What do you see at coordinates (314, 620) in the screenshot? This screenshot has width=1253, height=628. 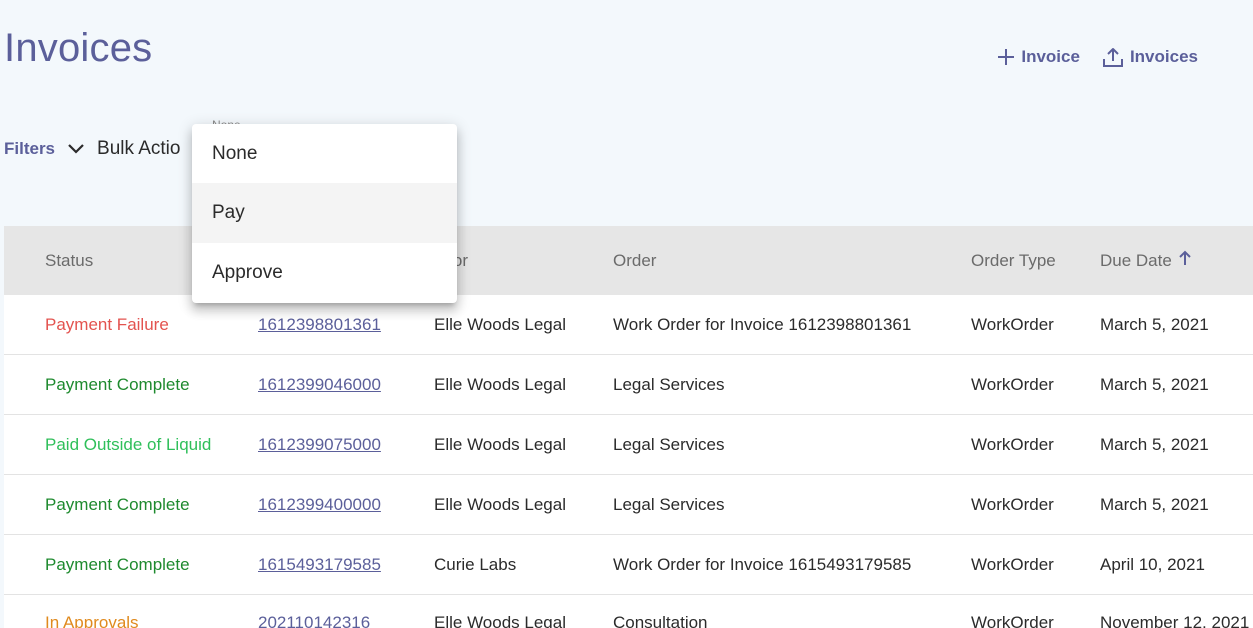 I see `invoice-number-link: 202110142316` at bounding box center [314, 620].